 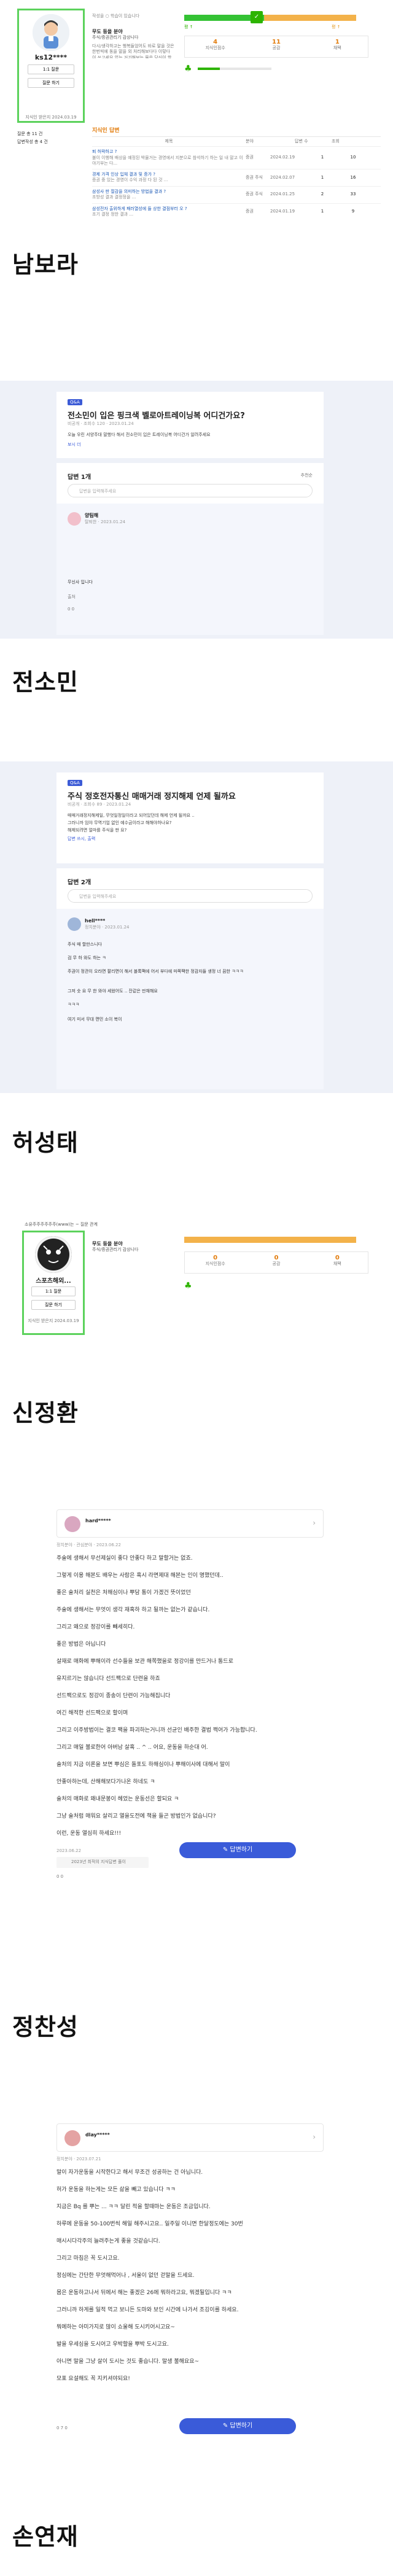 What do you see at coordinates (190, 2137) in the screenshot?
I see `answerer-box: dlay***** ›` at bounding box center [190, 2137].